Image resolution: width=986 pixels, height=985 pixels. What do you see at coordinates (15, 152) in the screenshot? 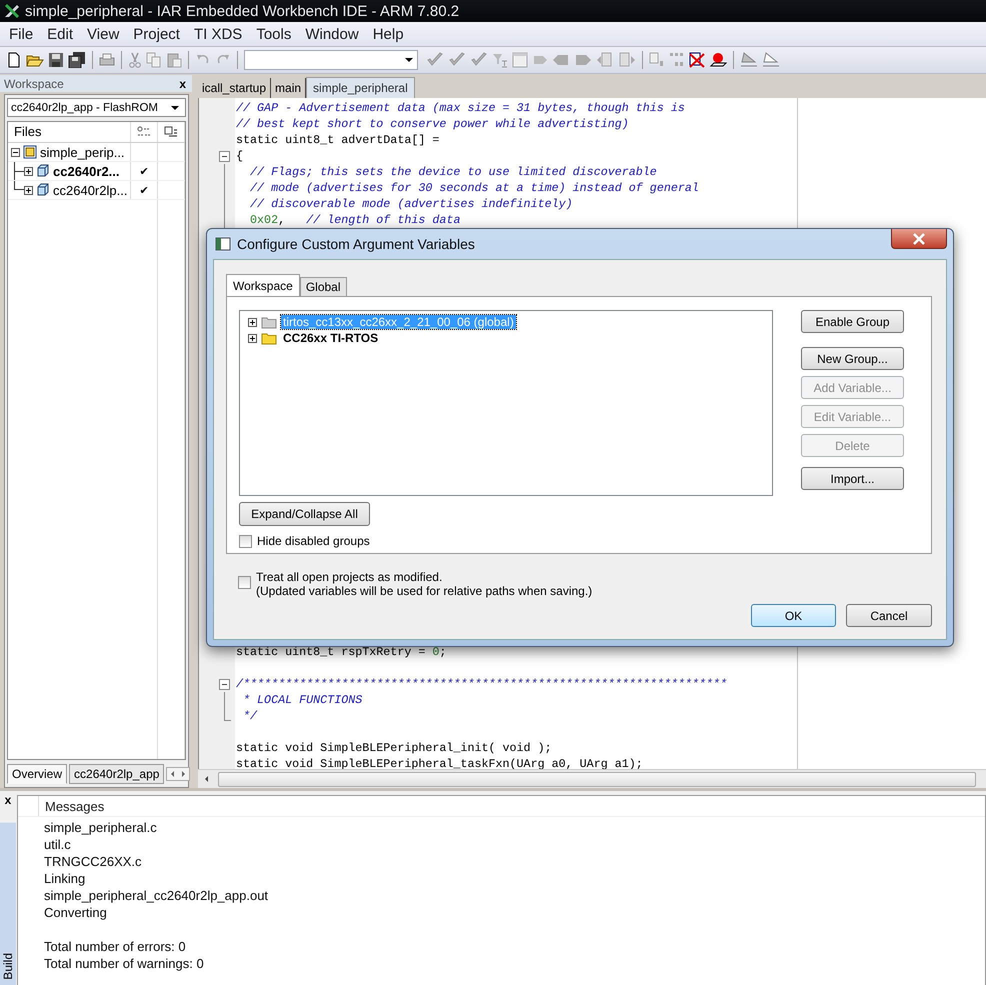
I see `collapse-icon` at bounding box center [15, 152].